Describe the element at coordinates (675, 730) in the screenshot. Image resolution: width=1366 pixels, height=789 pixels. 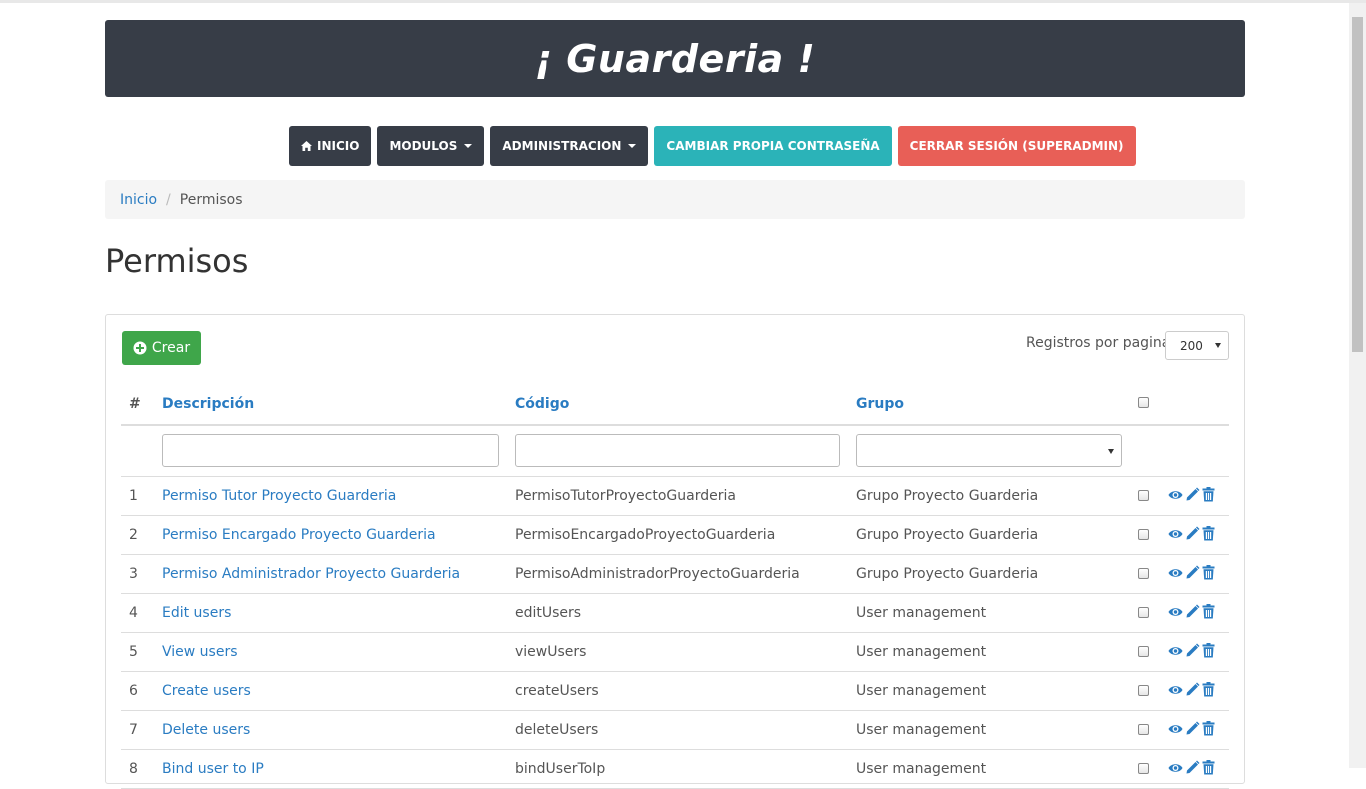
I see `table-row: 7 Delete users deleteUsers User management` at that location.